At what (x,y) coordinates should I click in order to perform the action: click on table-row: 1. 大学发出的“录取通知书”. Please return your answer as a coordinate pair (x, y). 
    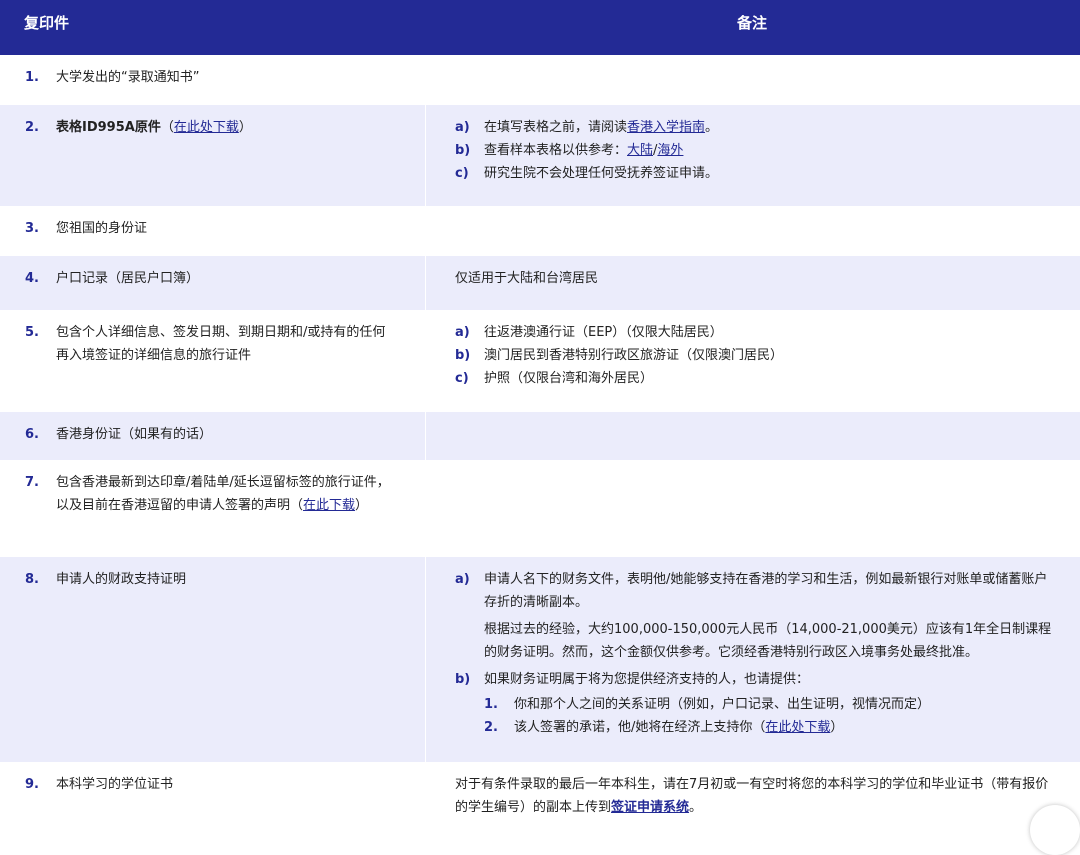
    Looking at the image, I should click on (540, 80).